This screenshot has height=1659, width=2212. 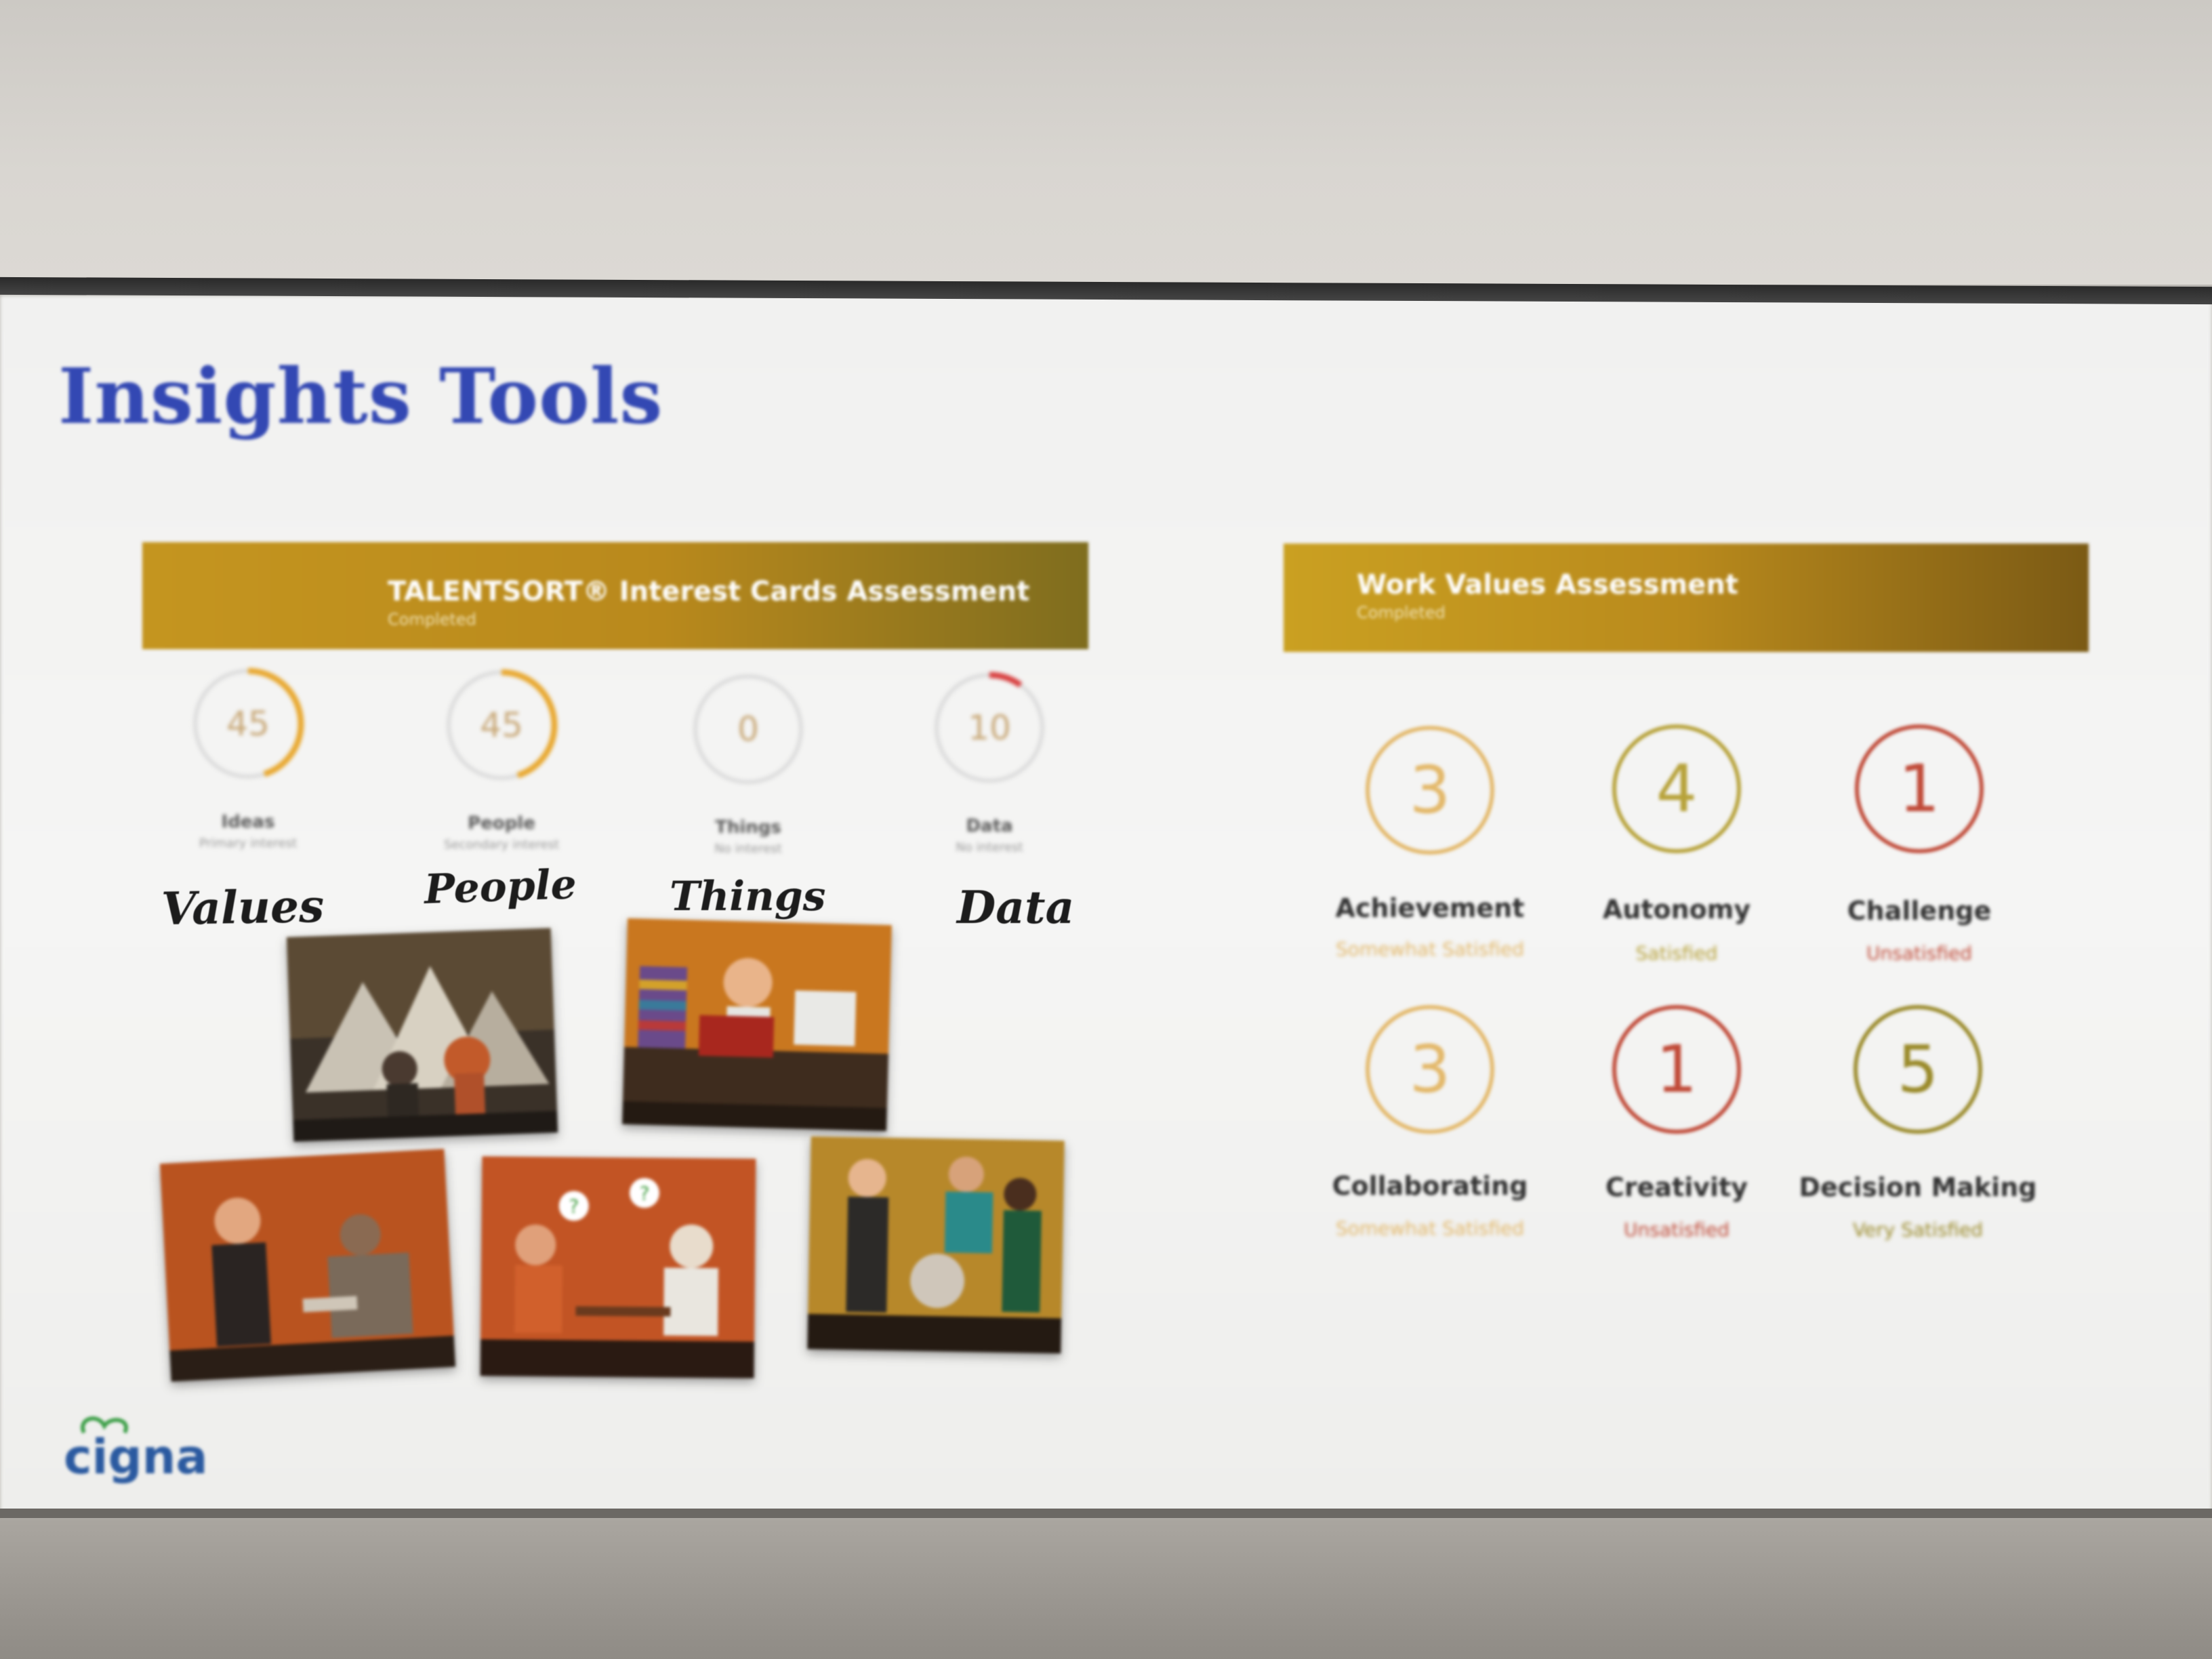 I want to click on gauge-sub: Secondary interest, so click(x=501, y=845).